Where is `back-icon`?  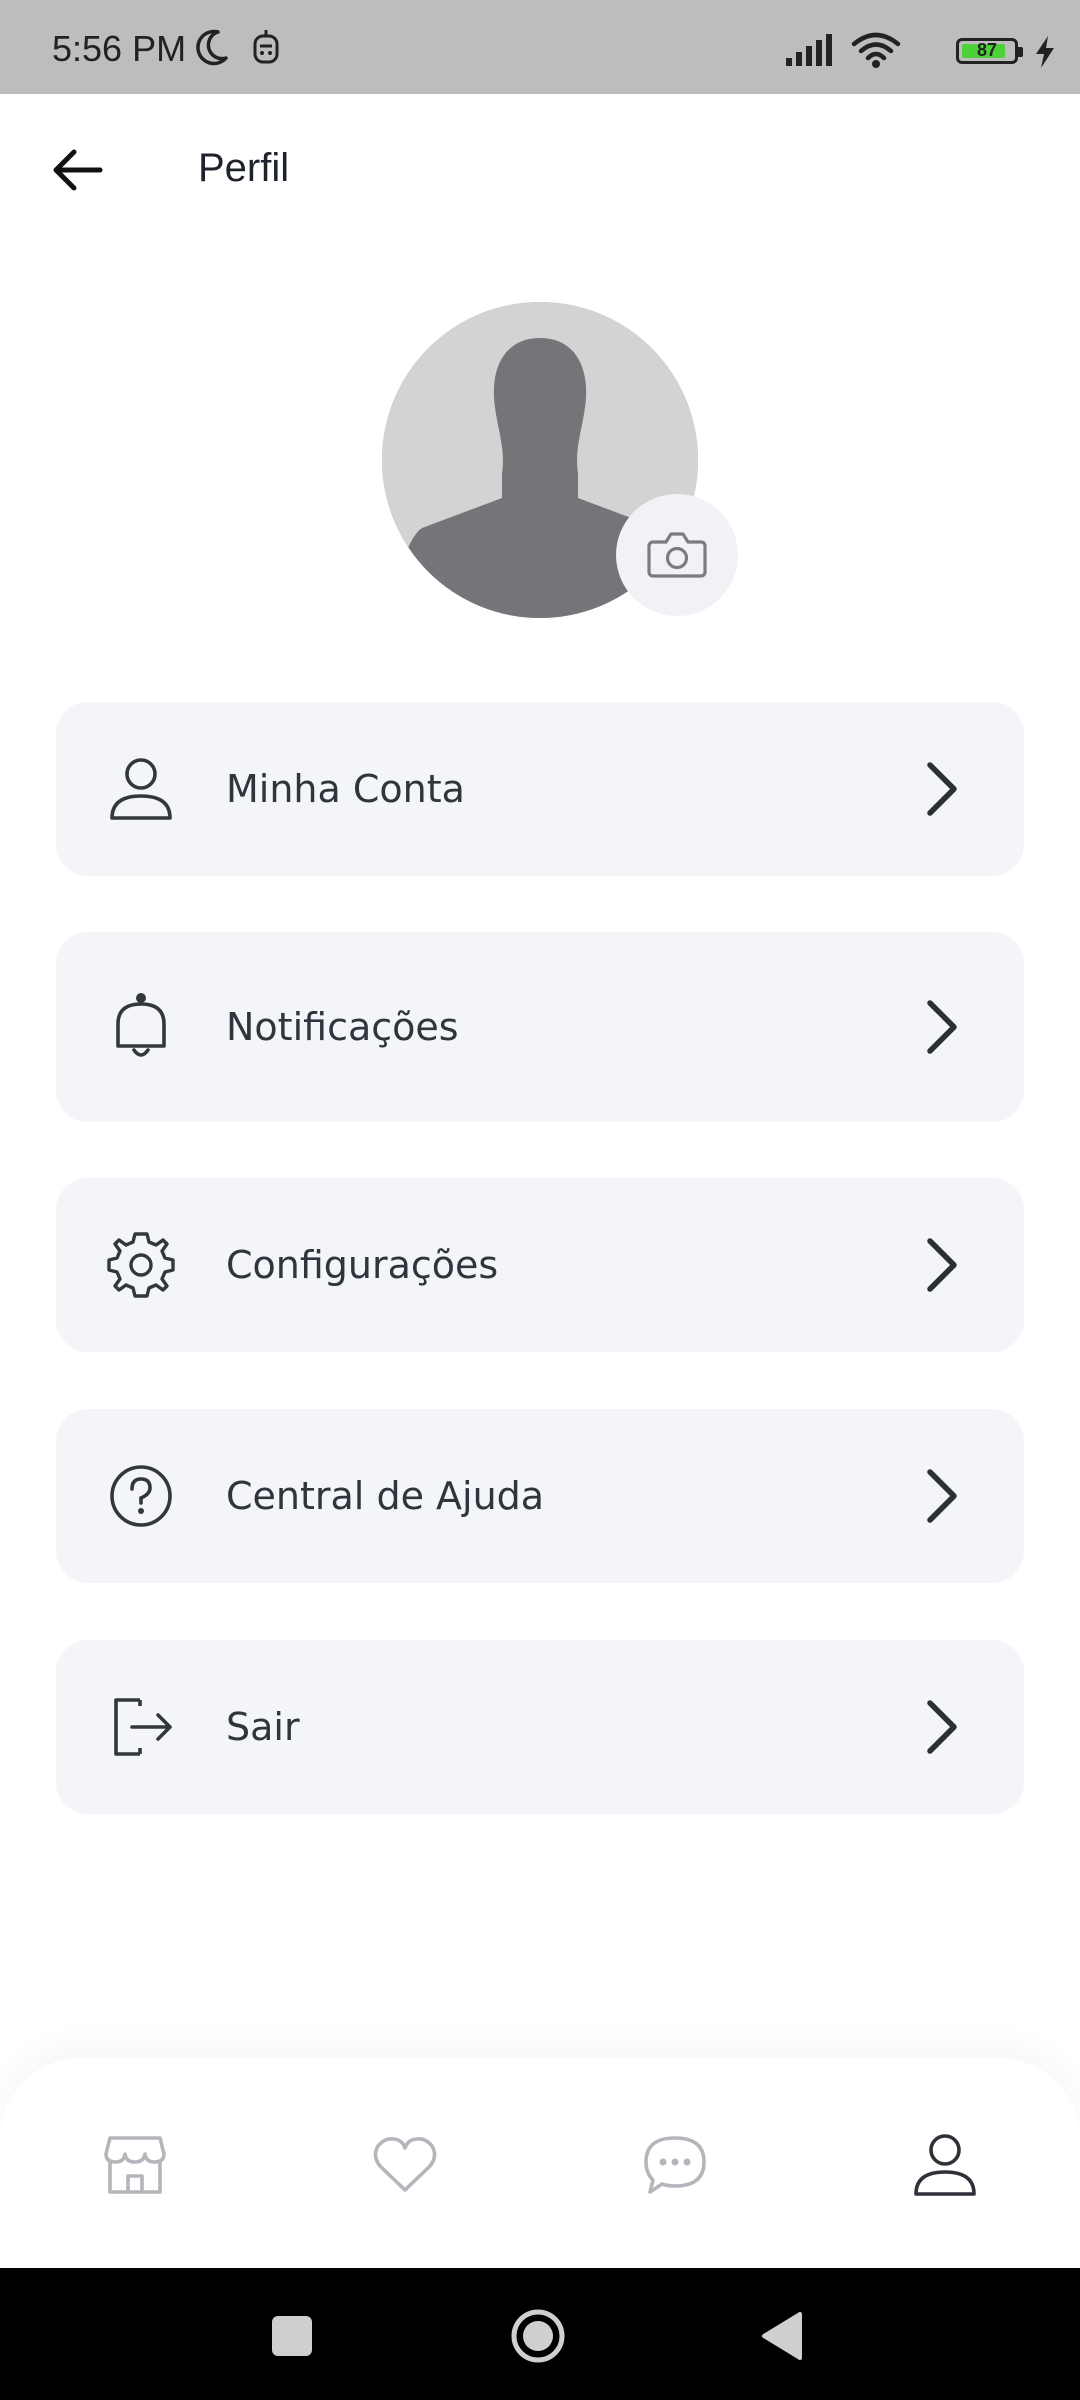
back-icon is located at coordinates (782, 2336).